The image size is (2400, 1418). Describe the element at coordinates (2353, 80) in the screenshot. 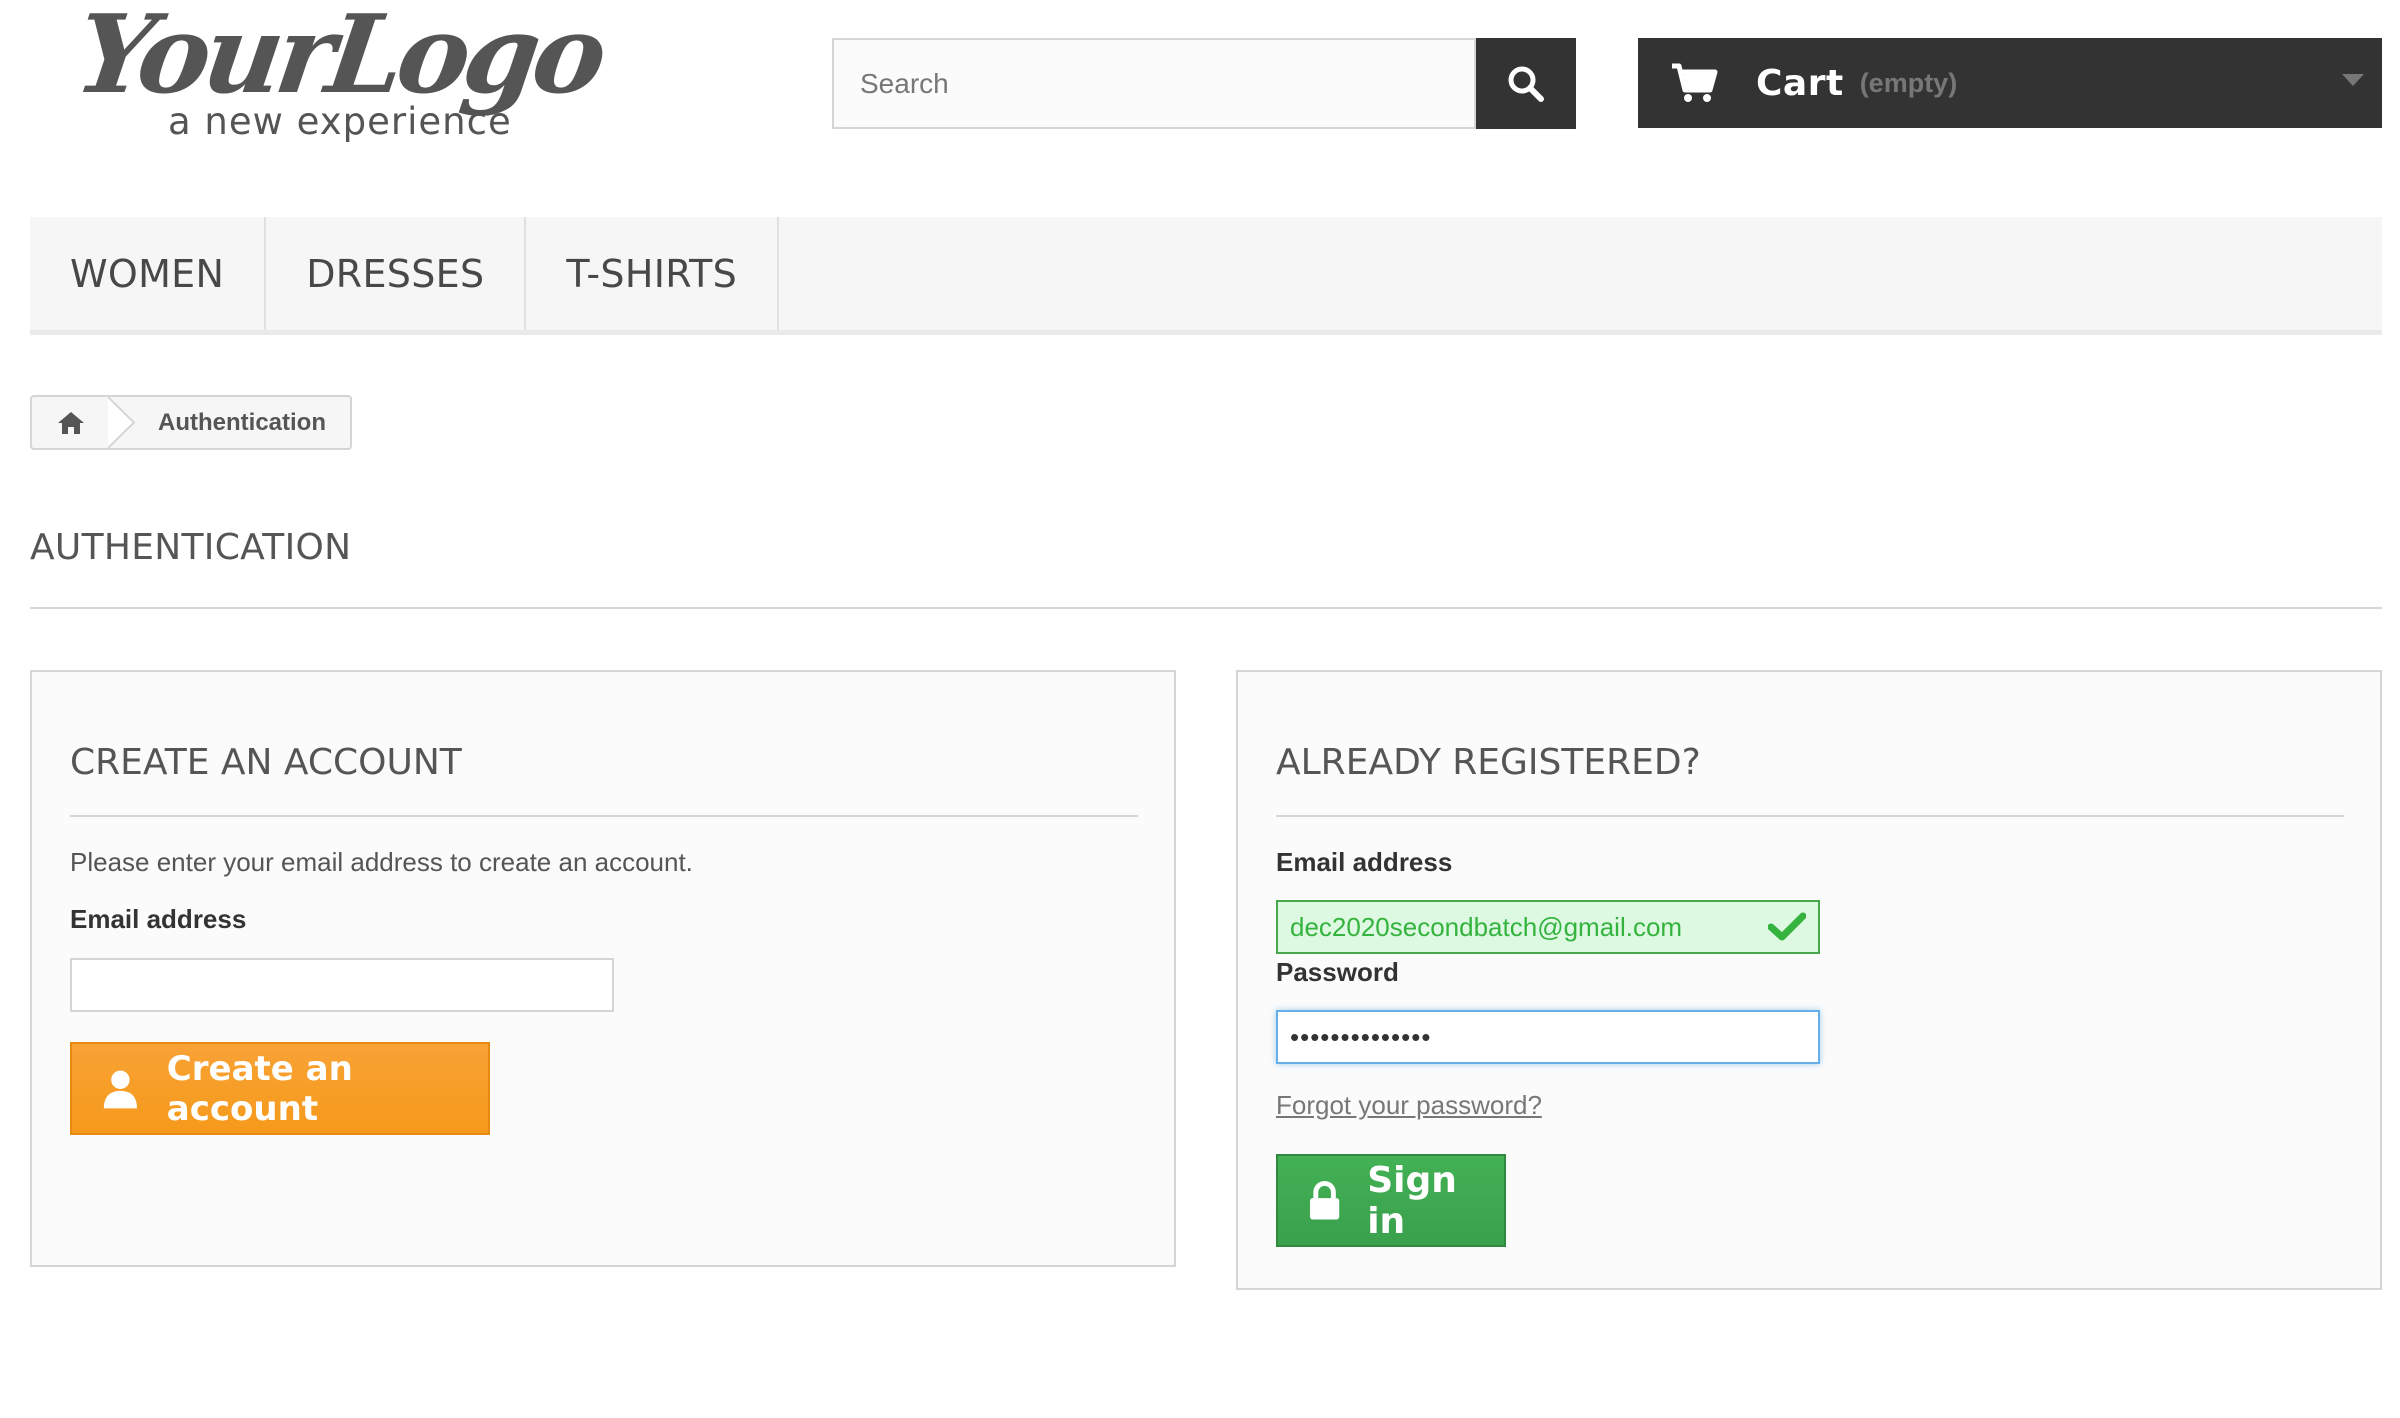

I see `chevron-down-icon` at that location.